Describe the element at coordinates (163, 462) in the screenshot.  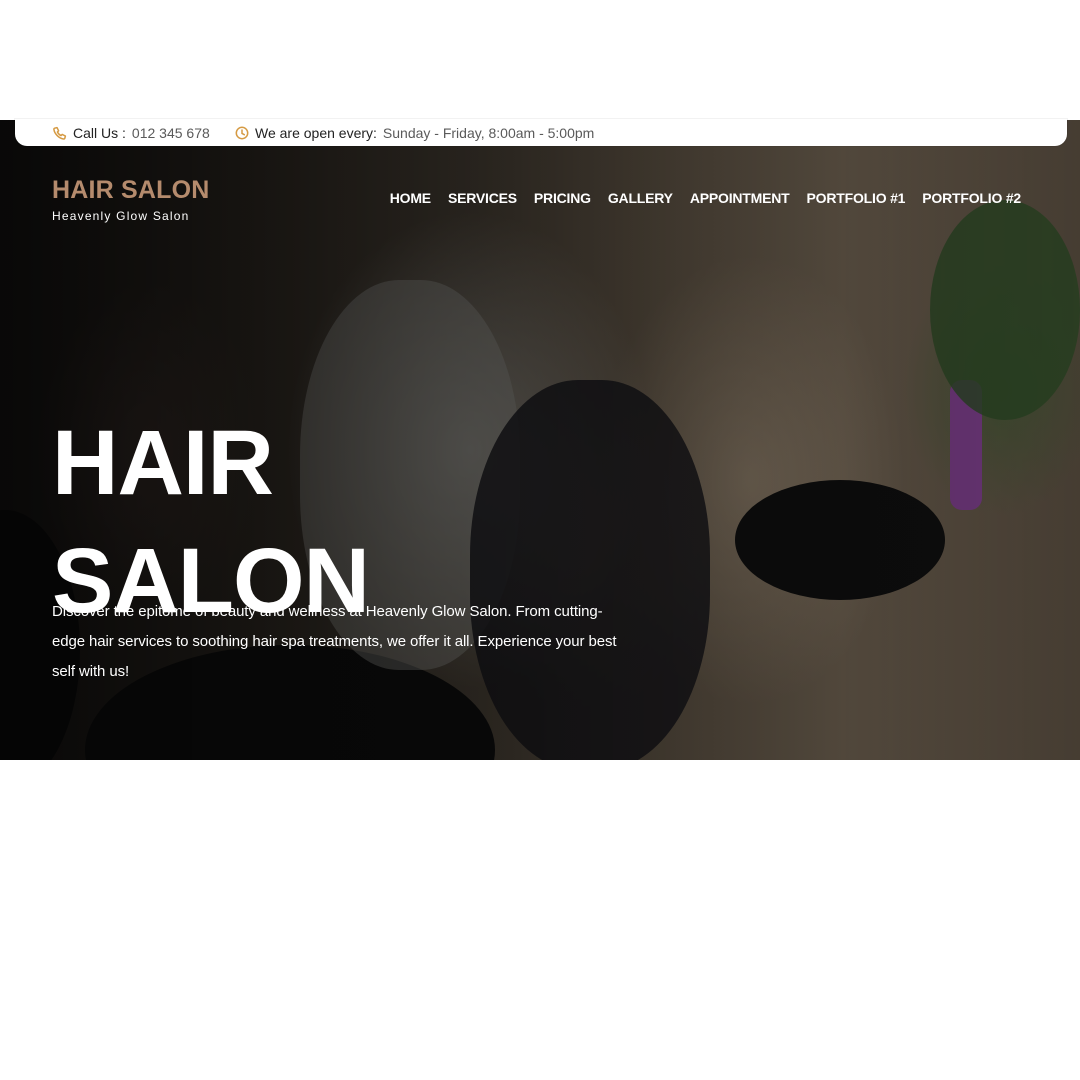
I see `hero-title-line-1: HAIR` at that location.